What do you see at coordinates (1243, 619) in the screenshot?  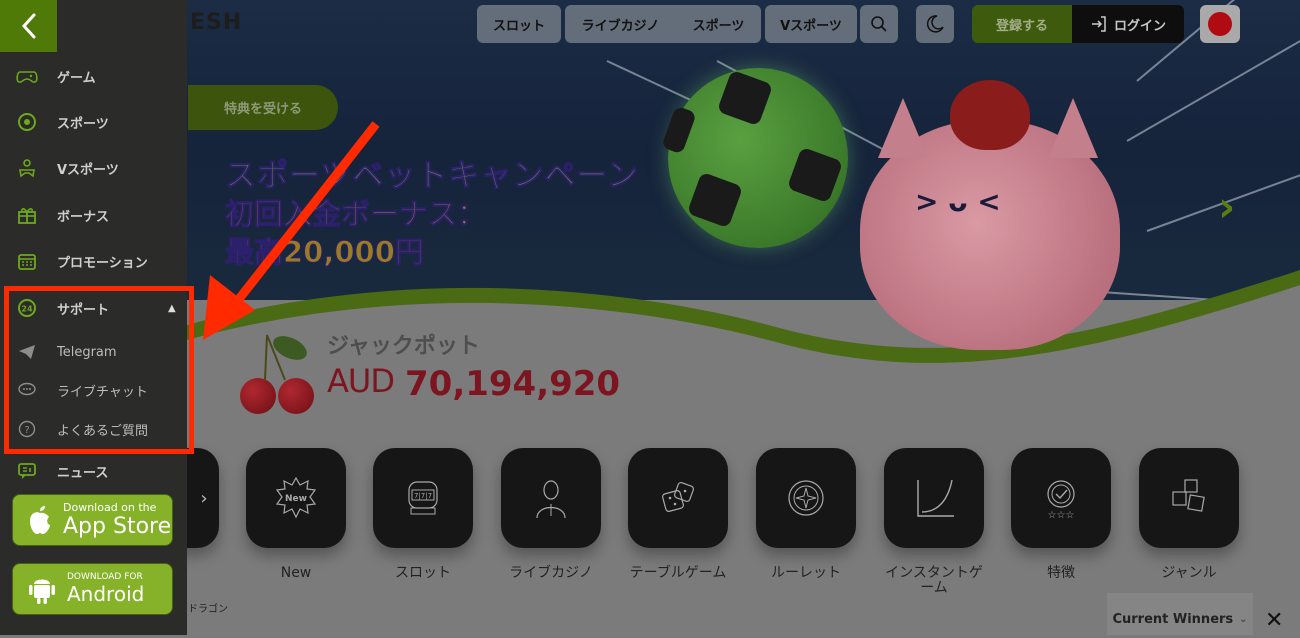 I see `chevron-down-icon: ⌄` at bounding box center [1243, 619].